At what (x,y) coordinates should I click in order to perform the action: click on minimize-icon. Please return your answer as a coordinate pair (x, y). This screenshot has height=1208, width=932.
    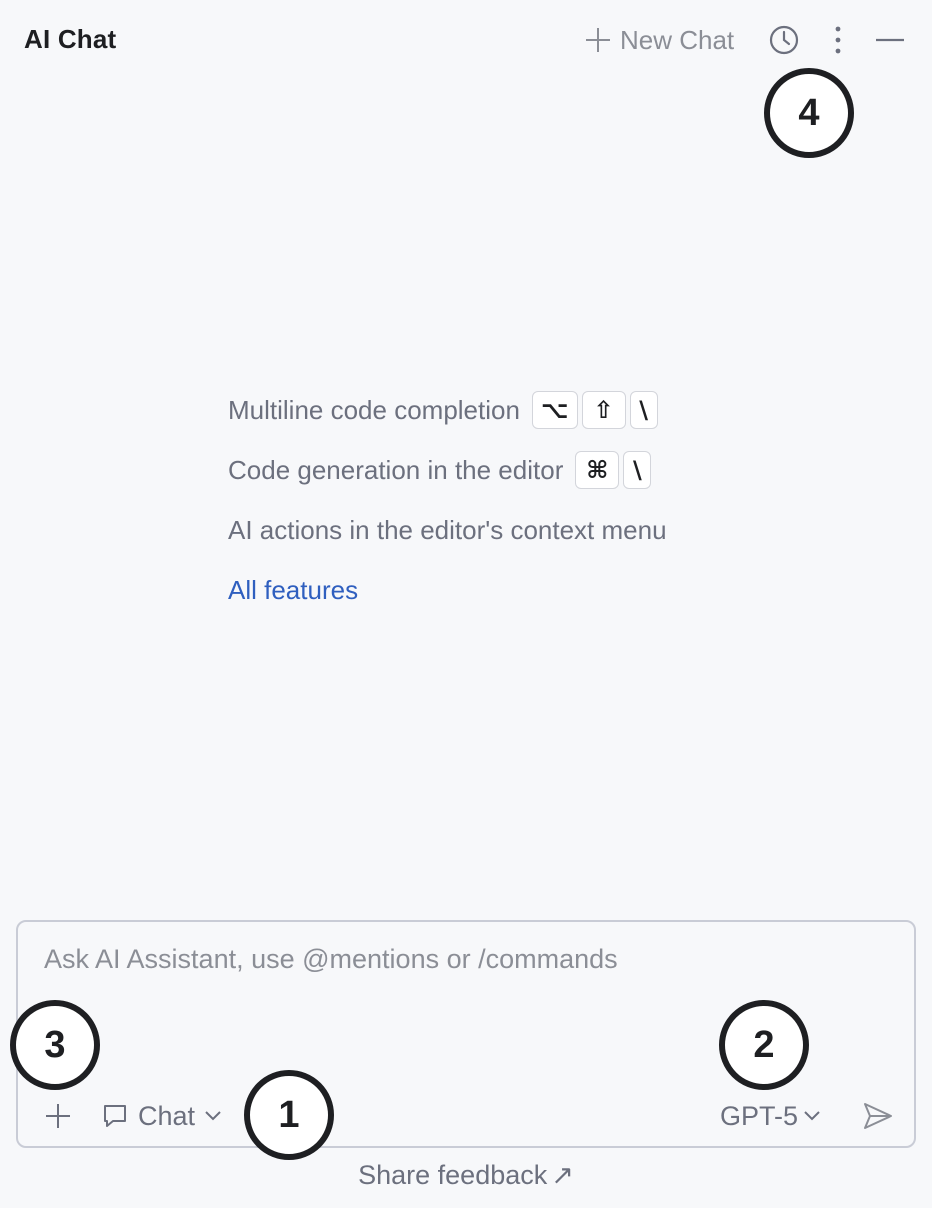
    Looking at the image, I should click on (890, 40).